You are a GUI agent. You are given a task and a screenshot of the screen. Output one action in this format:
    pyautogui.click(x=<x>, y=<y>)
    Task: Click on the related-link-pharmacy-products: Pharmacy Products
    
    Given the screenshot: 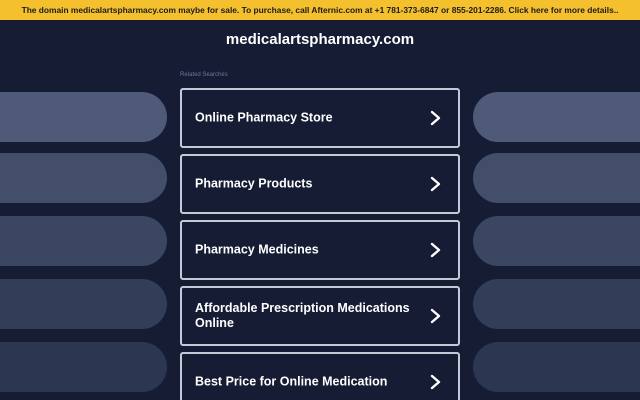 What is the action you would take?
    pyautogui.click(x=320, y=184)
    